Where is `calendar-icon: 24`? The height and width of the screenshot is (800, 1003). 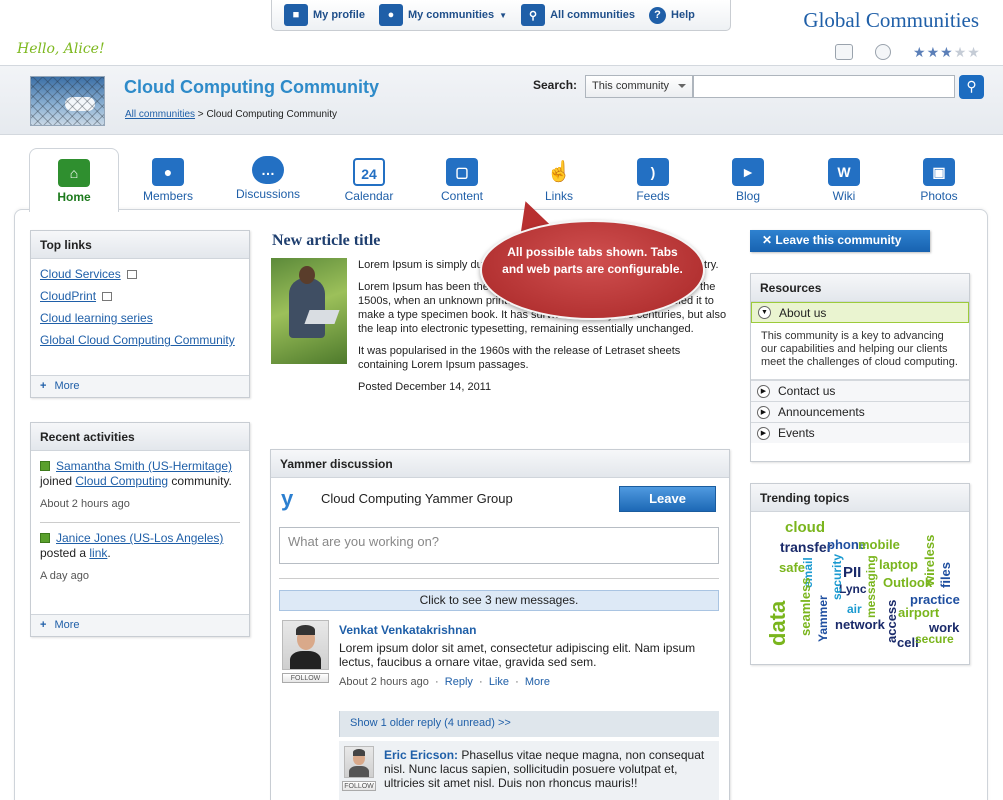
calendar-icon: 24 is located at coordinates (369, 172).